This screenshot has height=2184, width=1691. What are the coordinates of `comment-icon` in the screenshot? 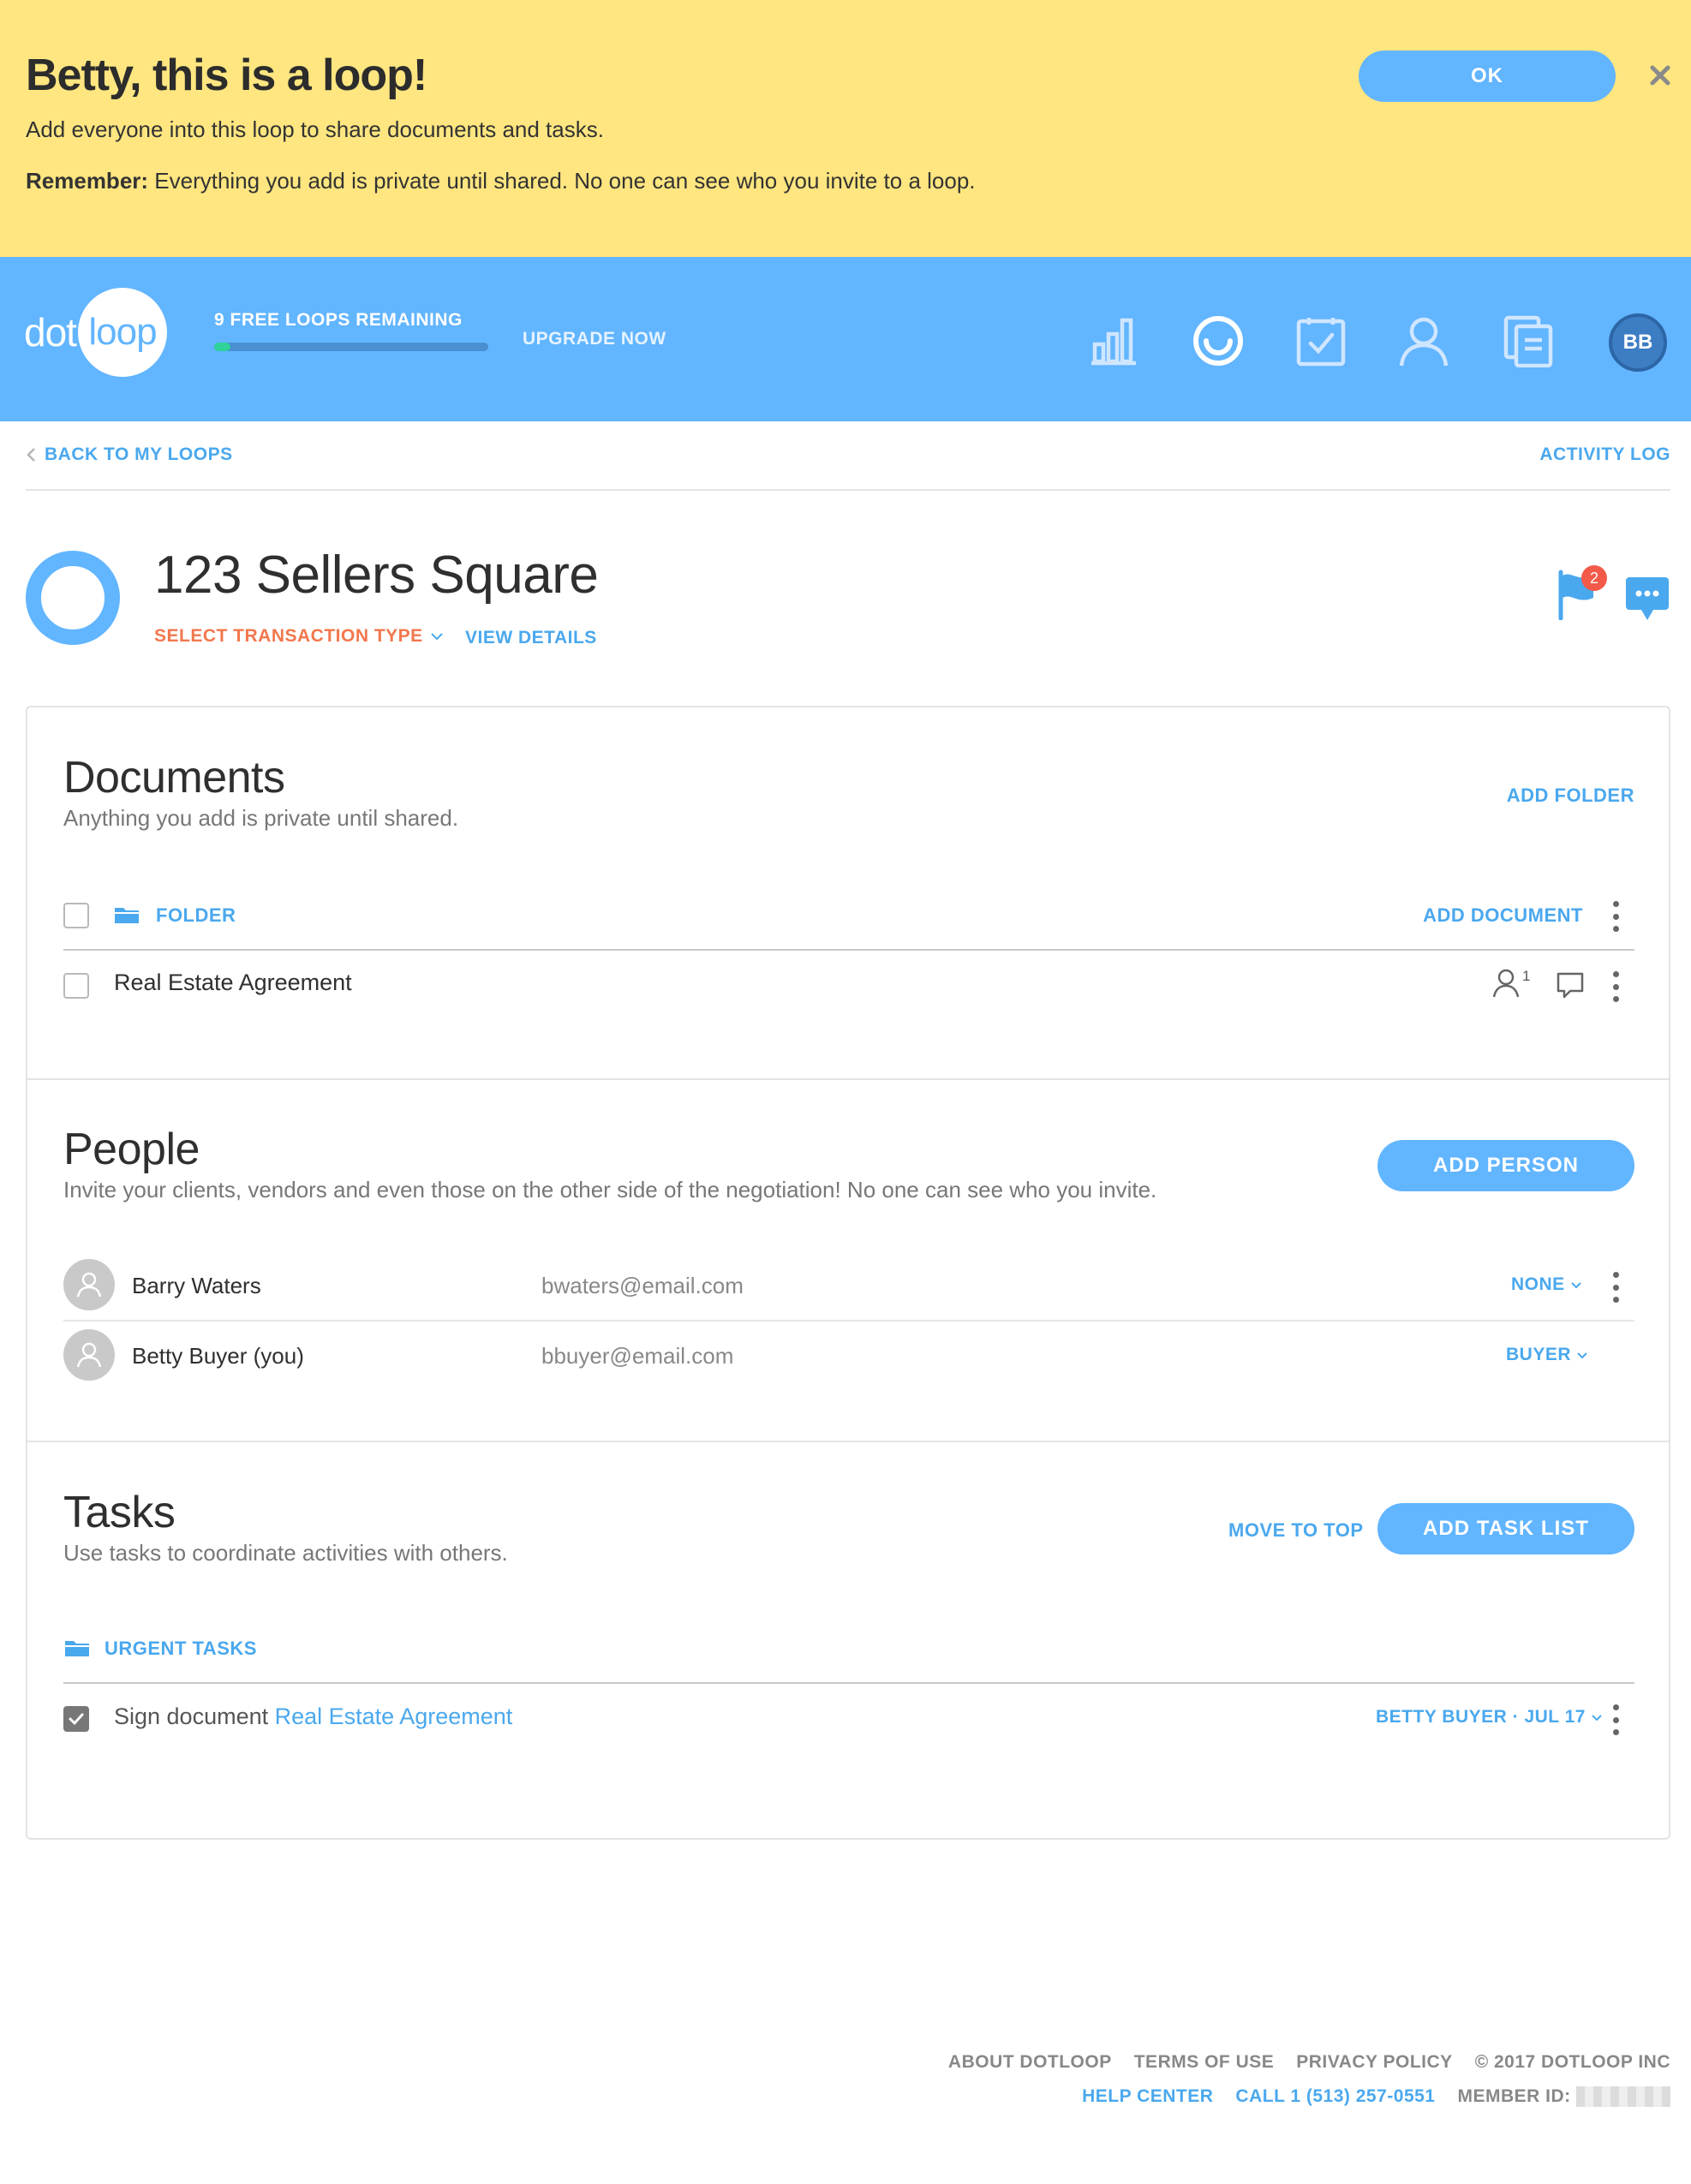 It's located at (1570, 988).